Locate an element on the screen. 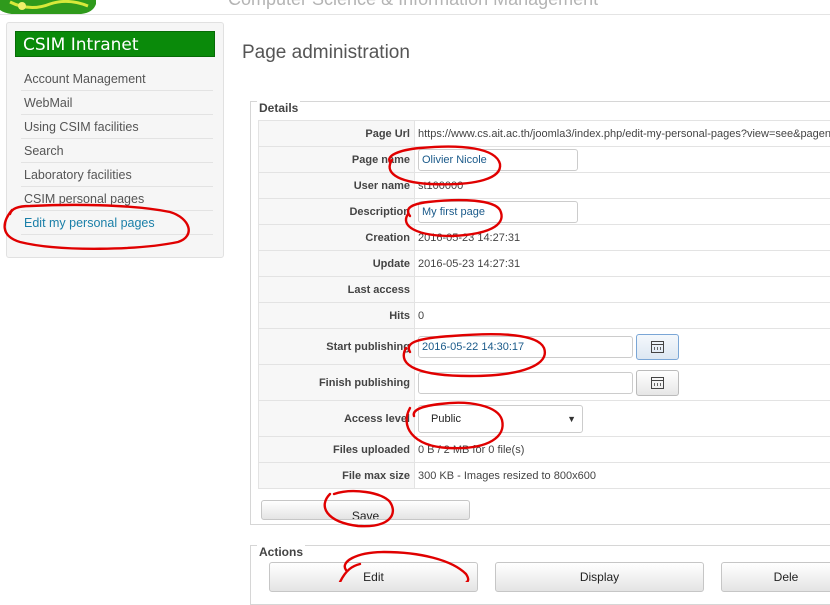 The image size is (830, 605). sidebar-item-using-facilities: Using CSIM facilities is located at coordinates (117, 127).